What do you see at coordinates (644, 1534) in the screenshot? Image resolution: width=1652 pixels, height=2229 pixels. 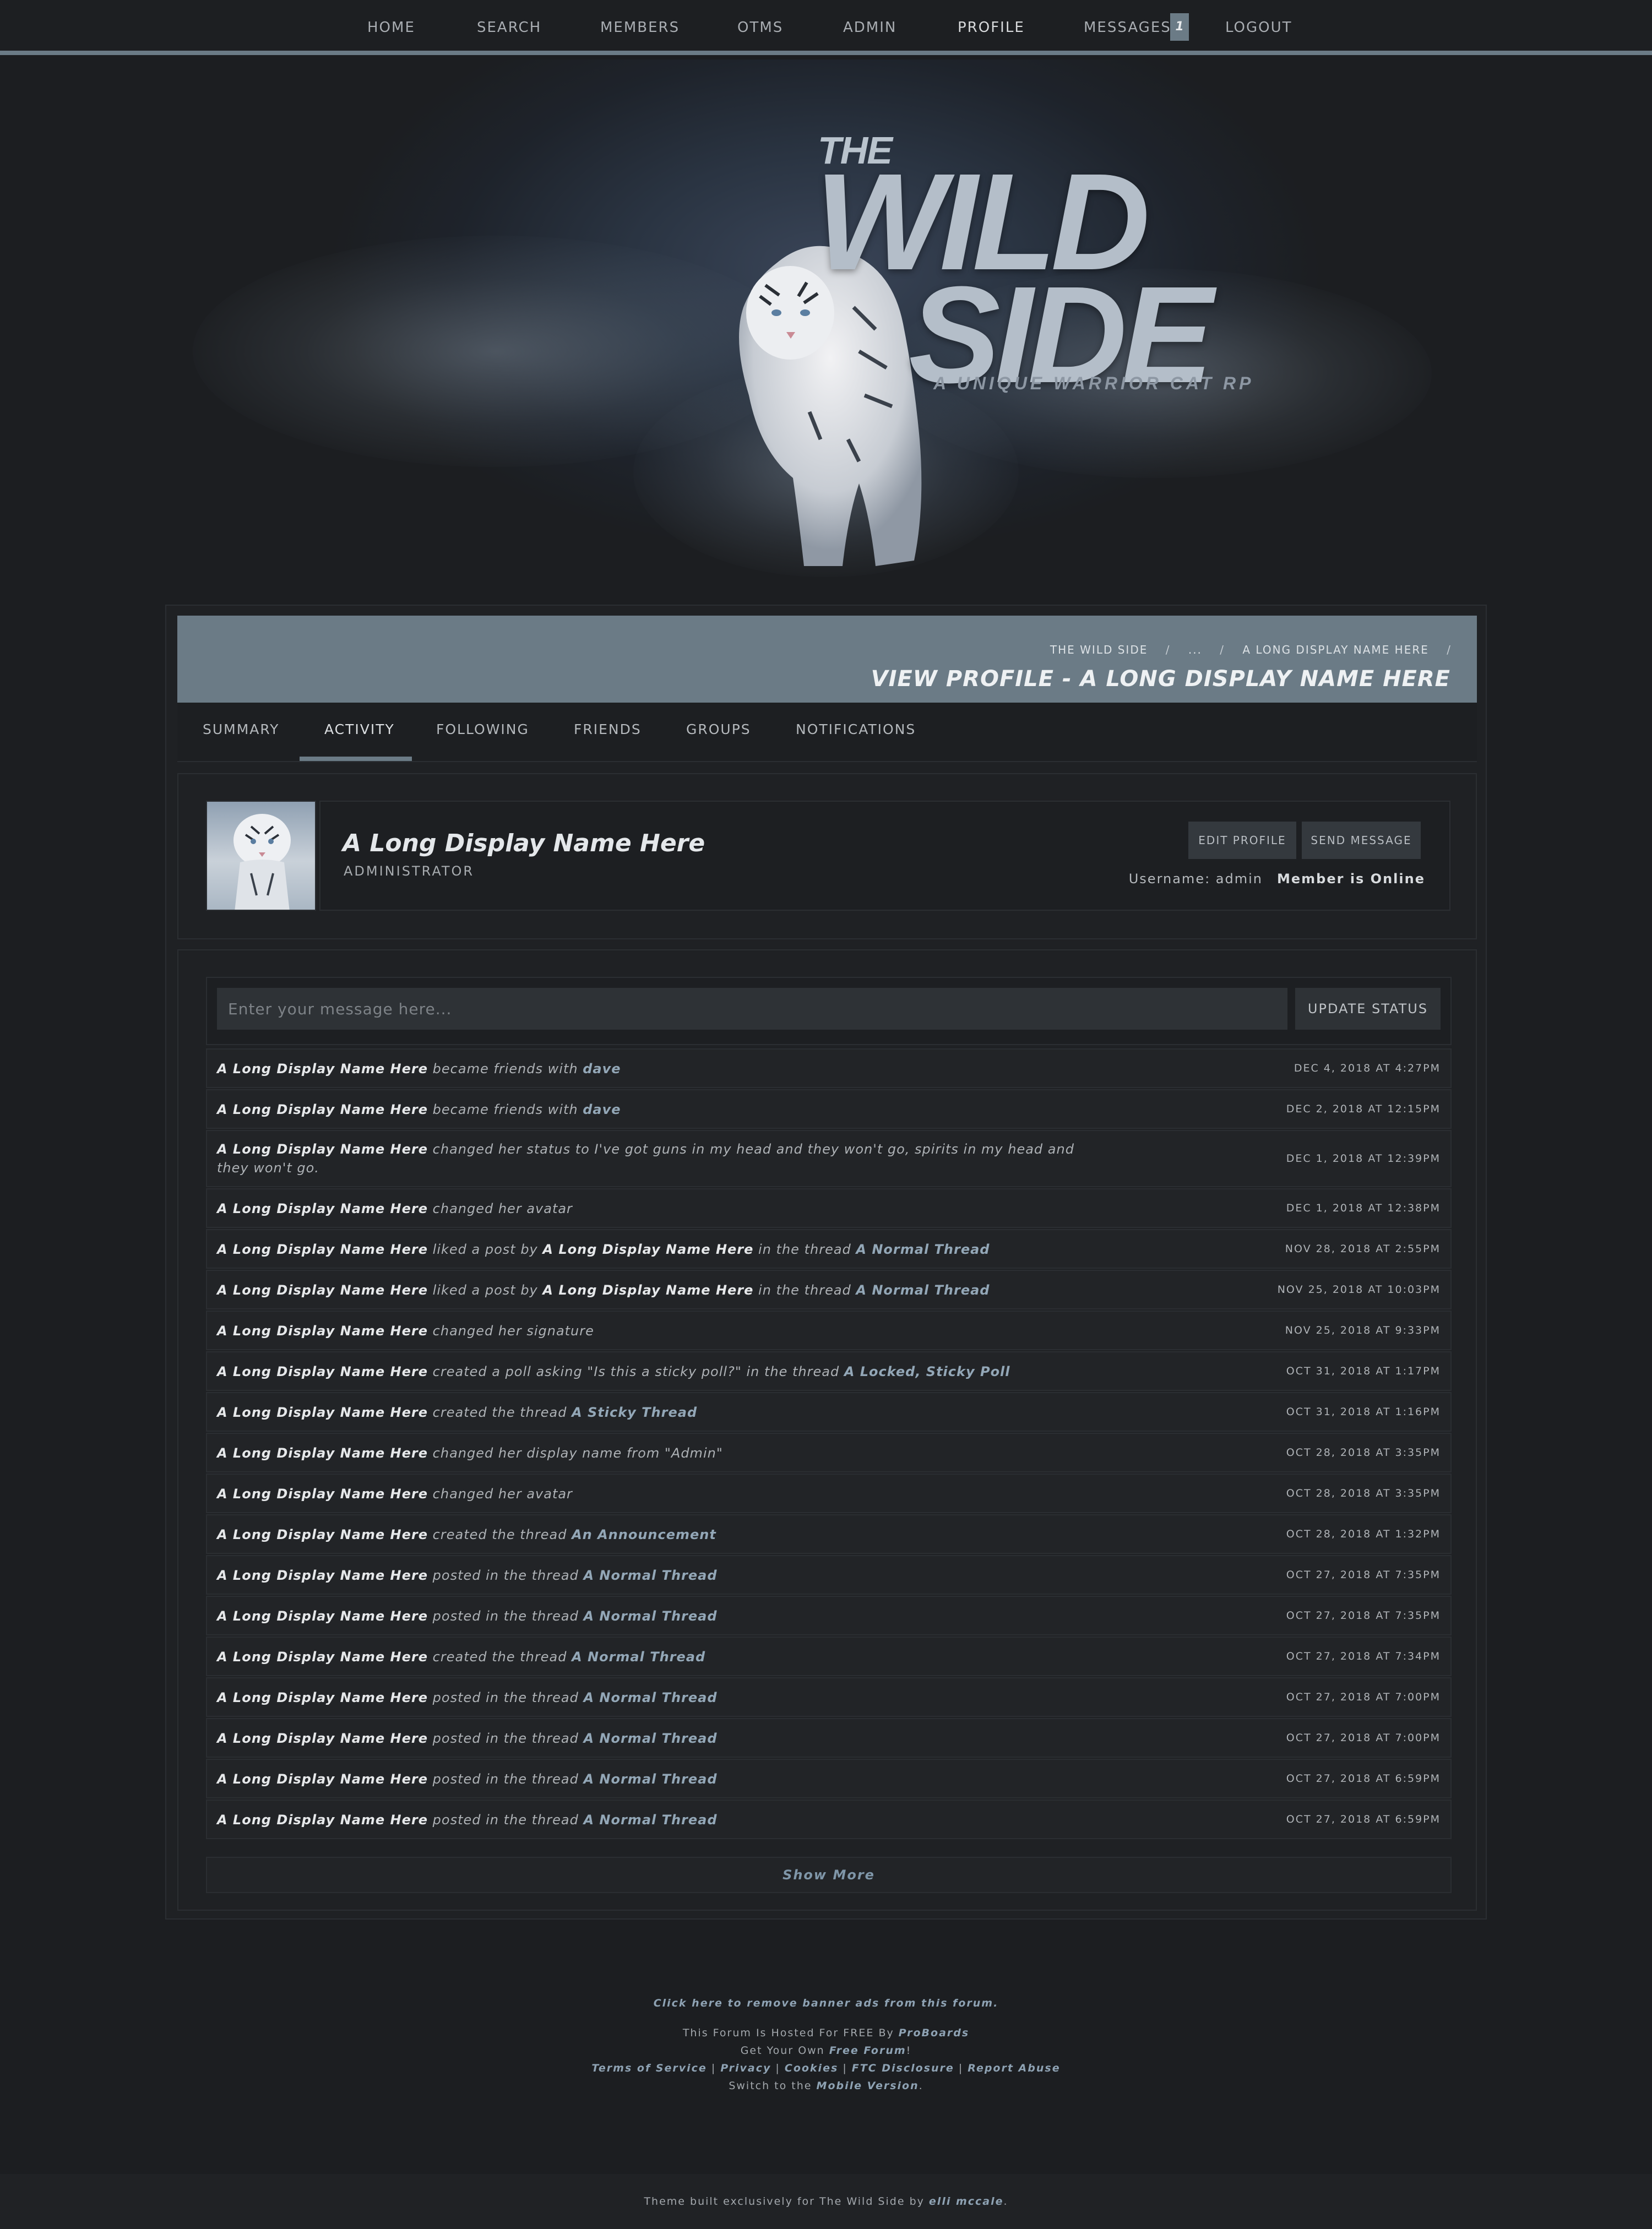 I see `activity-target-link: An Announcement` at bounding box center [644, 1534].